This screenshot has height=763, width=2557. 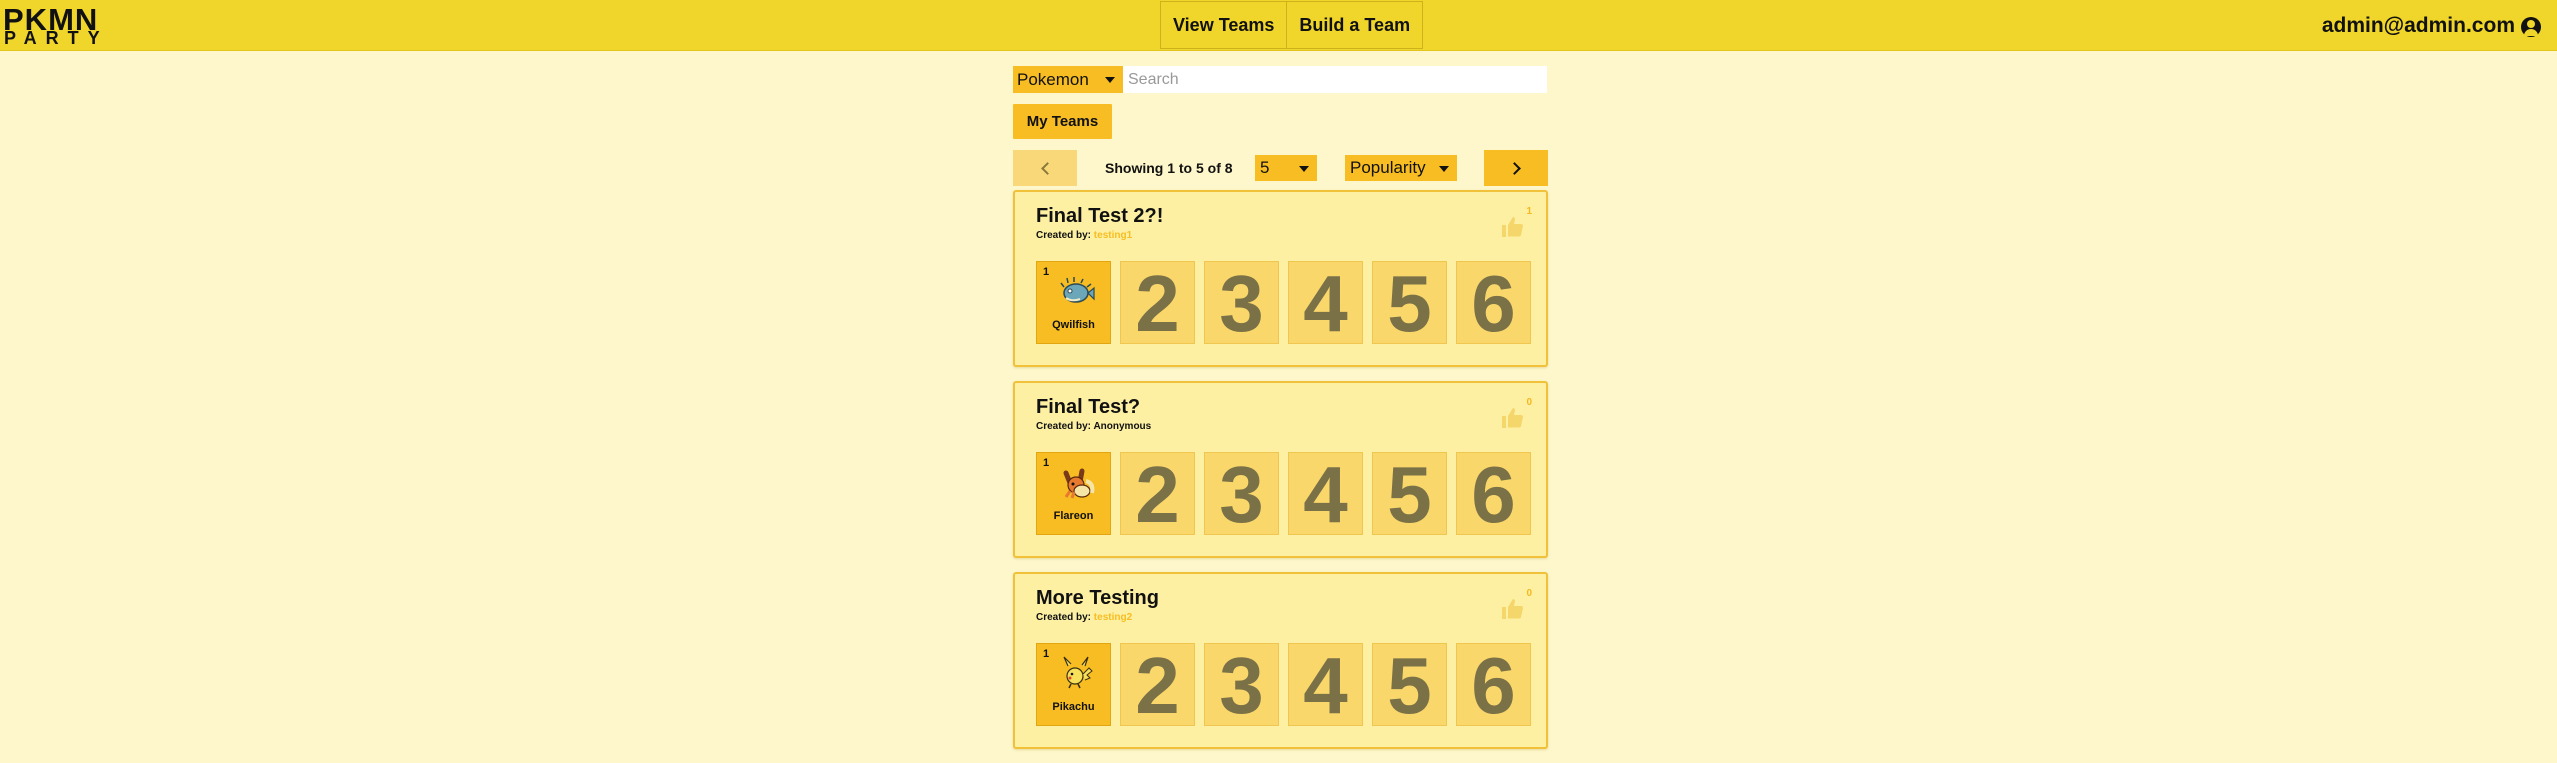 What do you see at coordinates (1224, 25) in the screenshot?
I see `view-teams-button: View Teams` at bounding box center [1224, 25].